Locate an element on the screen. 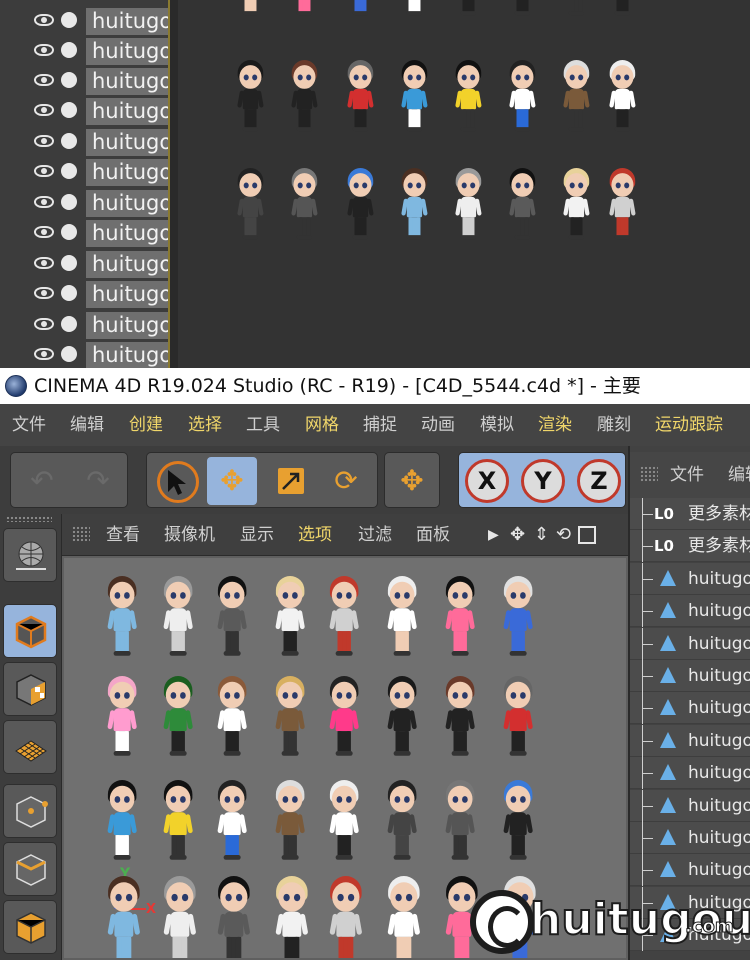 This screenshot has width=750, height=960. object-tree-row: L0 更多素材 is located at coordinates (690, 514).